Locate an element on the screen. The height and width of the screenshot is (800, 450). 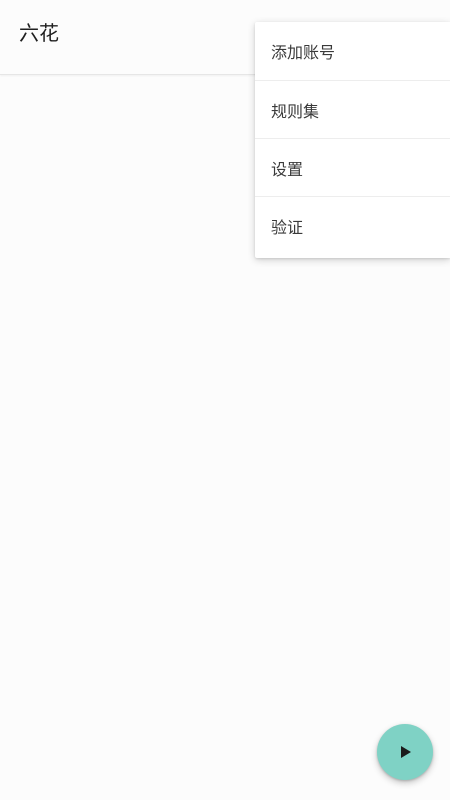
menu-item-settings: 设置 is located at coordinates (352, 167).